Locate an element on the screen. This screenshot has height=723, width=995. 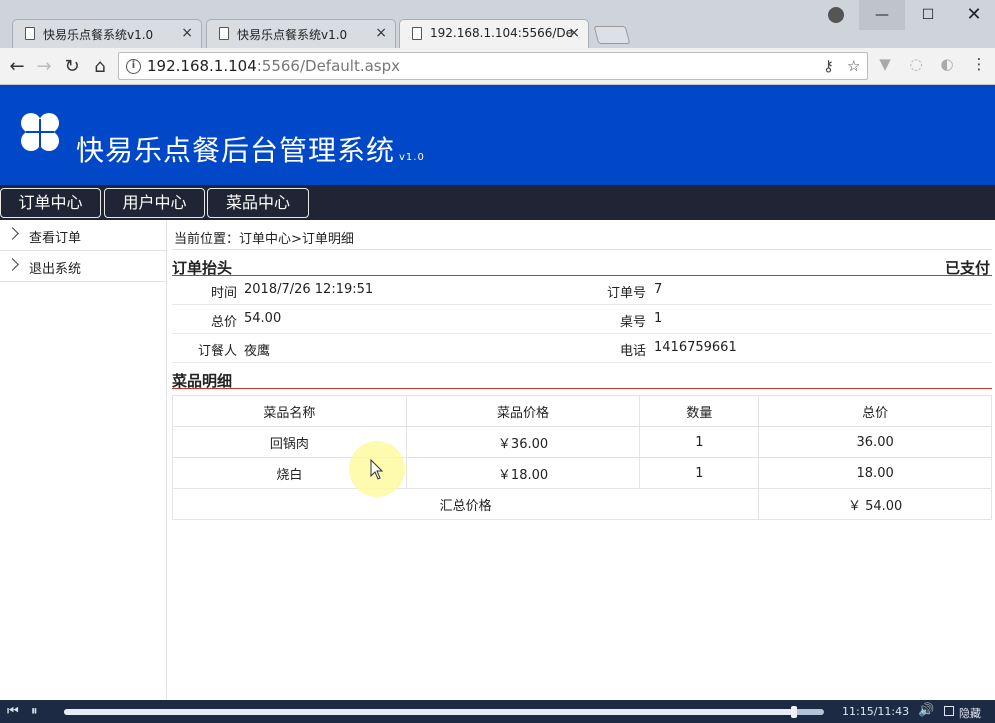
brand-title: 快易乐点餐后台管理系统 v1.0 is located at coordinates (250, 149).